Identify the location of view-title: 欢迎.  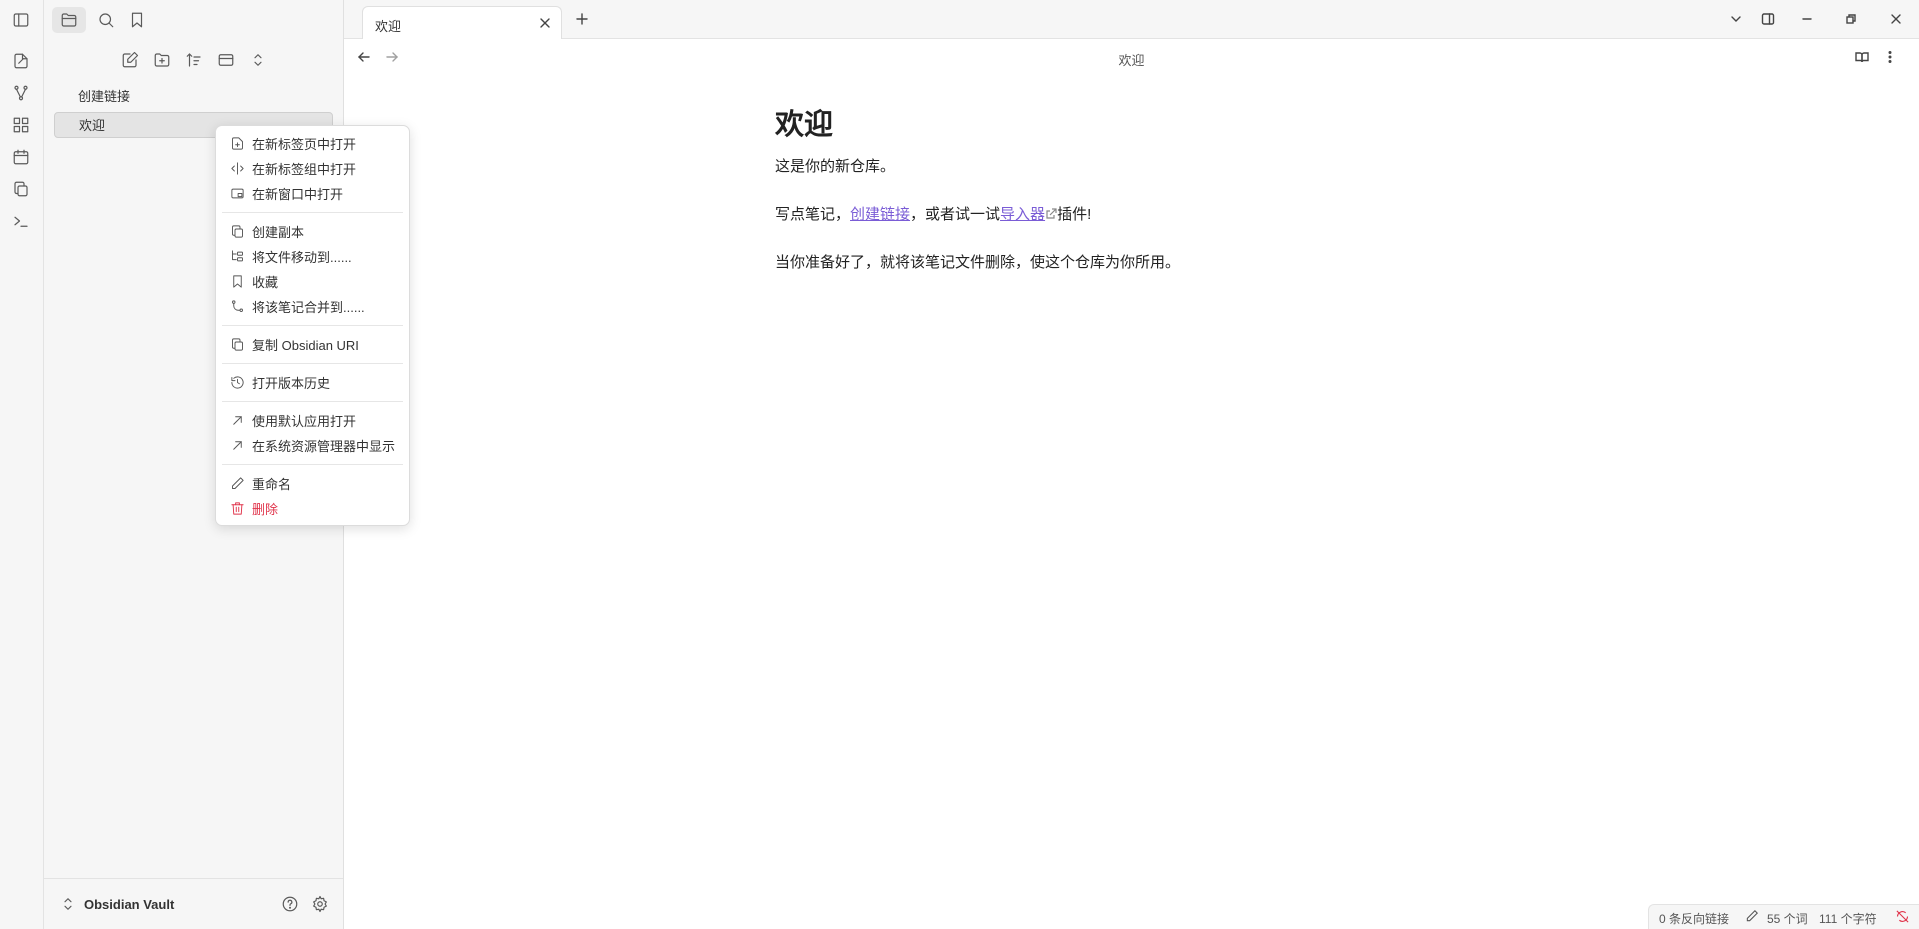
(1131, 59).